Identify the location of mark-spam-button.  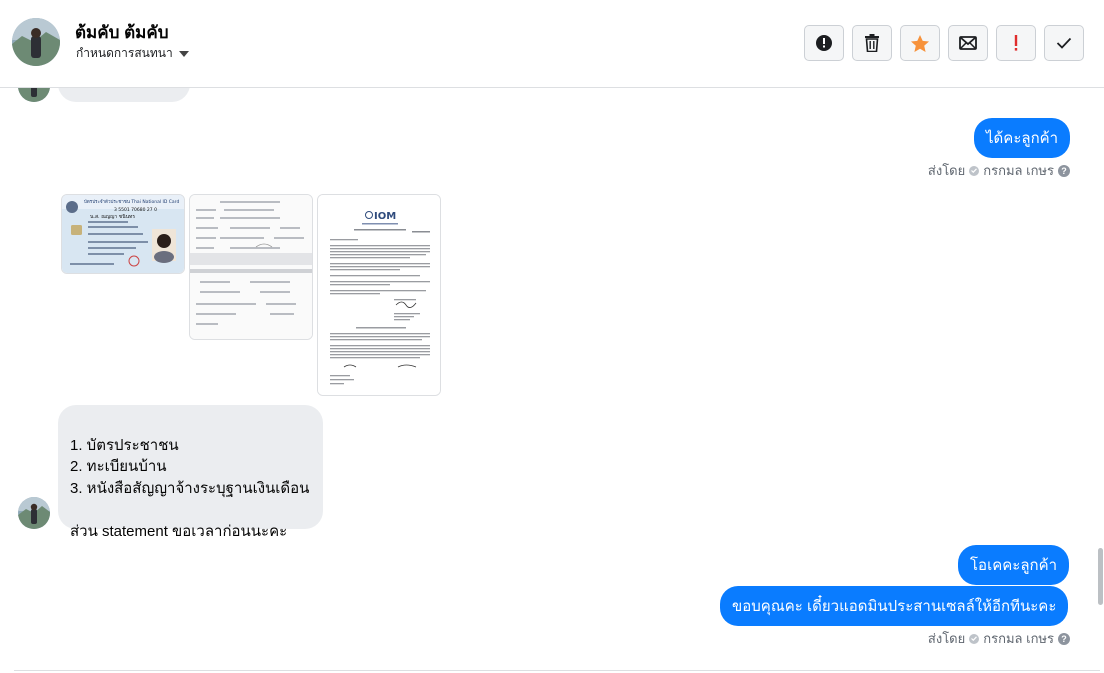
(824, 43).